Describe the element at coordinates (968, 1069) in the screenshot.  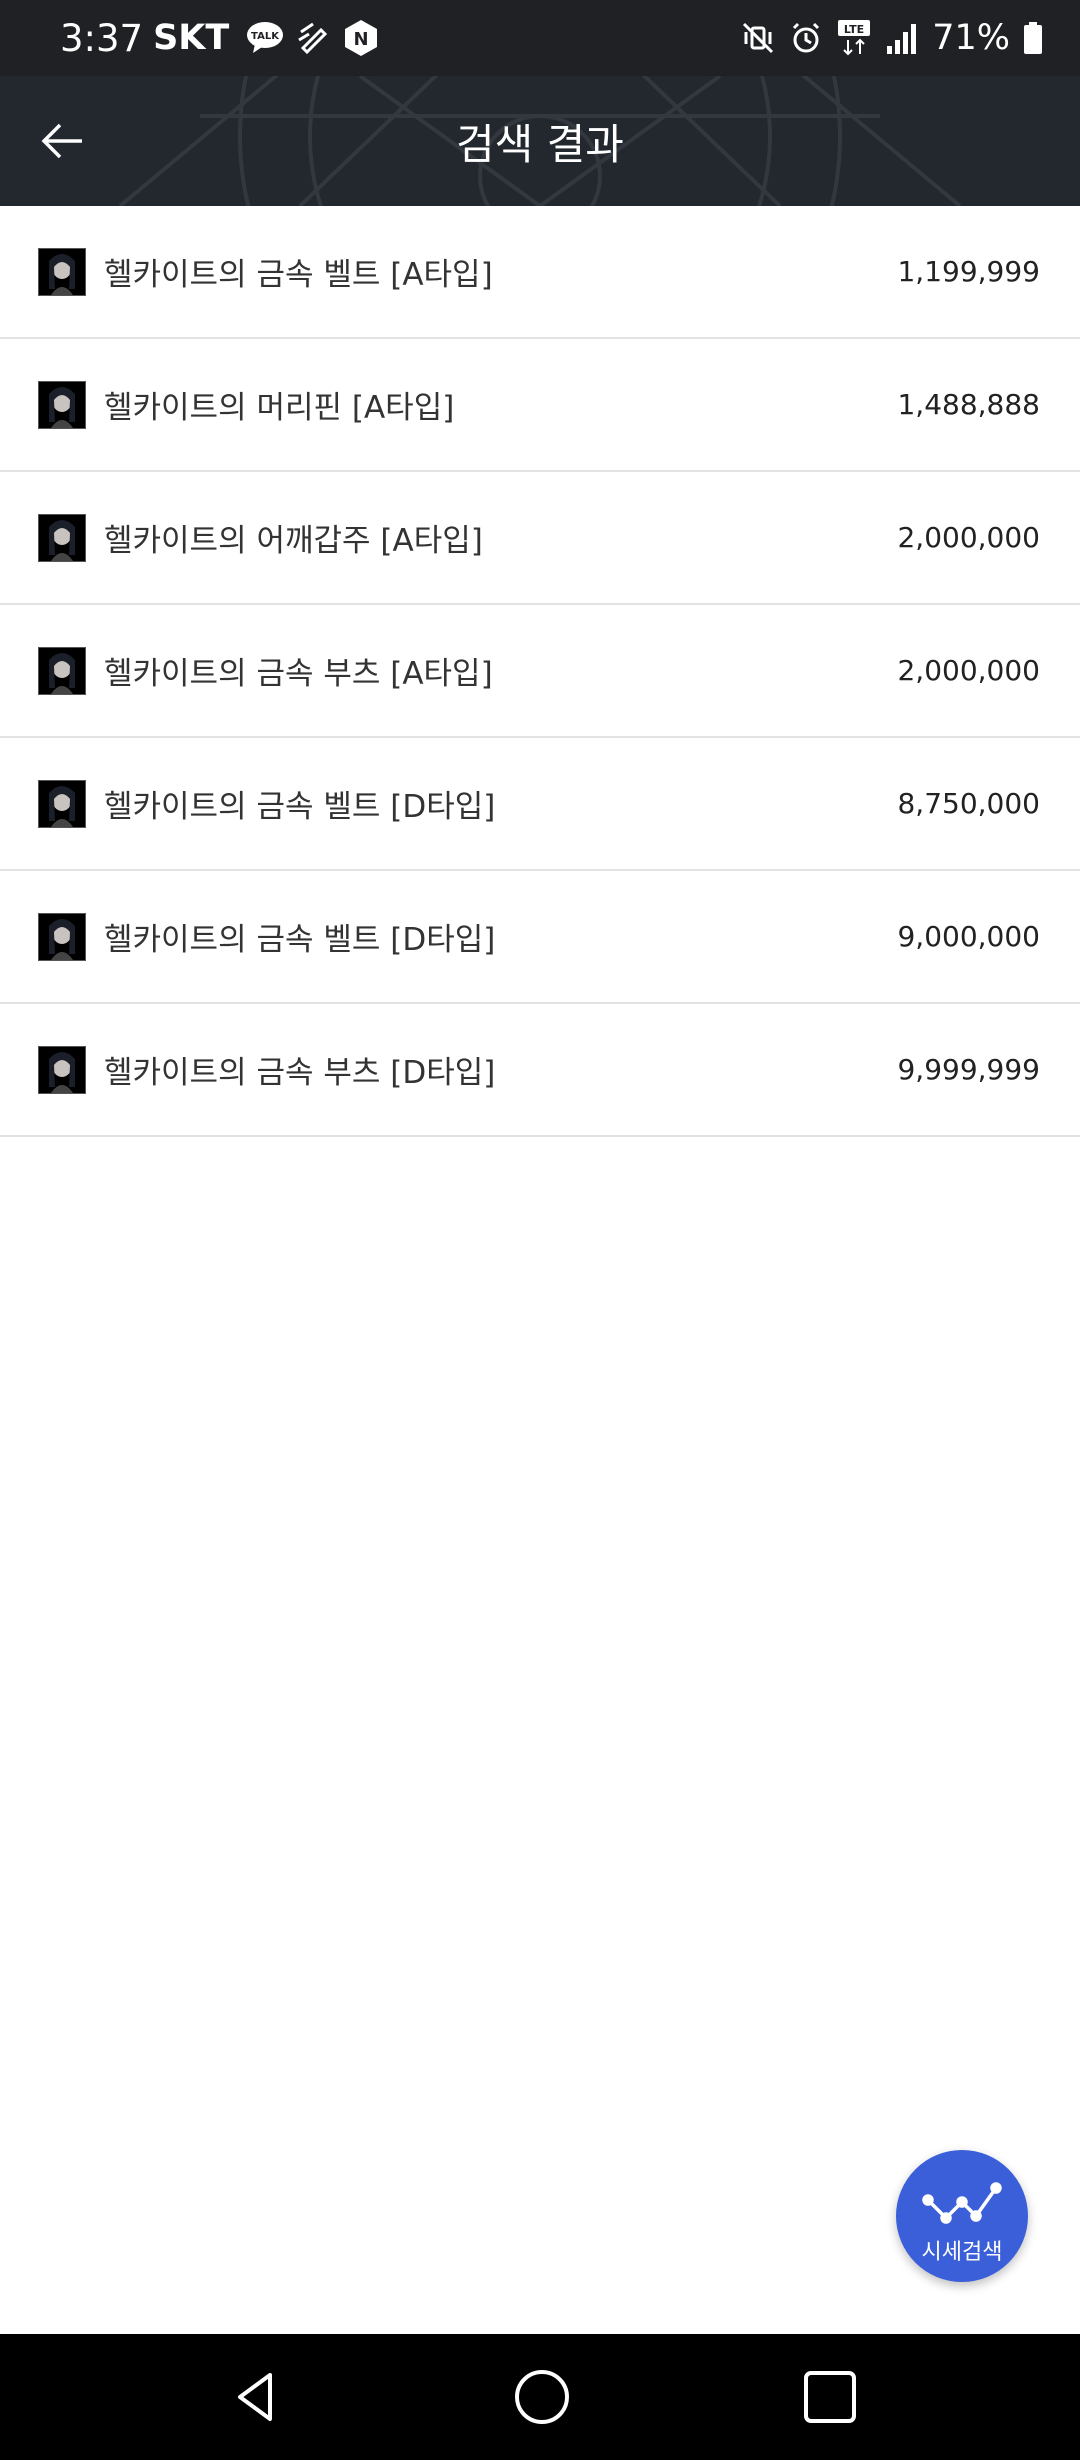
I see `item-price: 9,999,999` at that location.